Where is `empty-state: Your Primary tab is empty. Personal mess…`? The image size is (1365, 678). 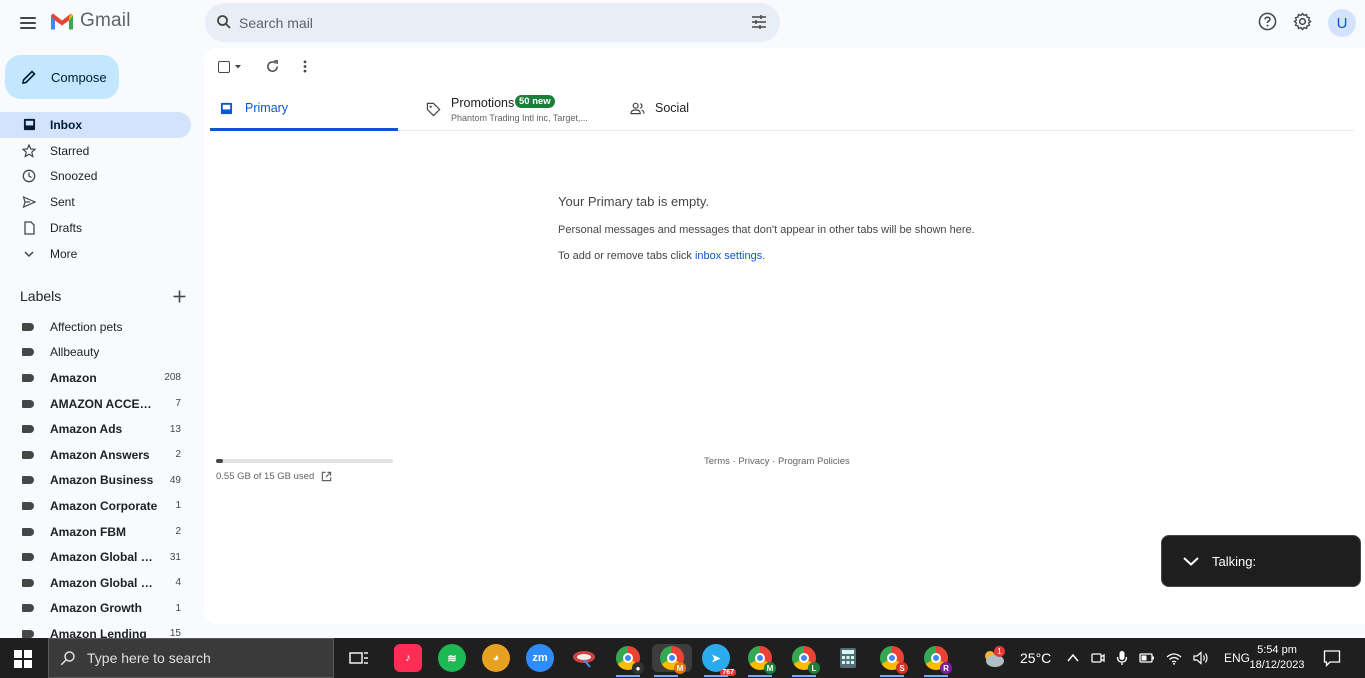
empty-state: Your Primary tab is empty. Personal mess… is located at coordinates (766, 228).